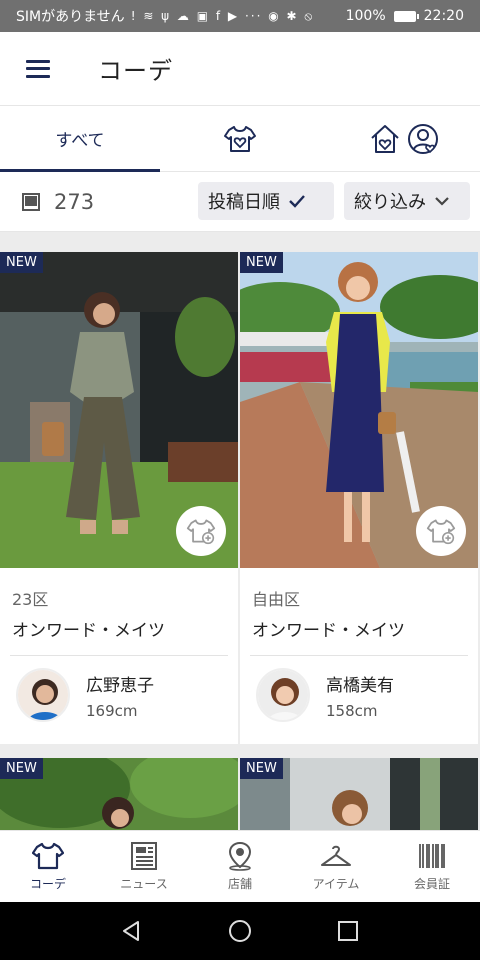  I want to click on barcode-icon, so click(432, 856).